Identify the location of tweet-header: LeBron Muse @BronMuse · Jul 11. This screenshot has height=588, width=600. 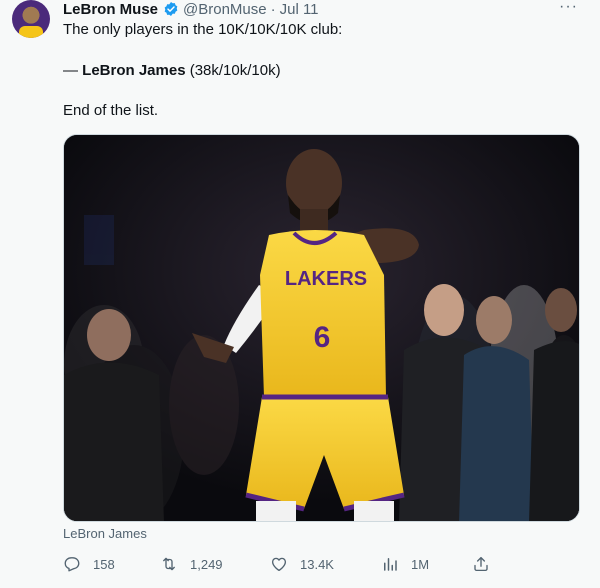
(191, 9).